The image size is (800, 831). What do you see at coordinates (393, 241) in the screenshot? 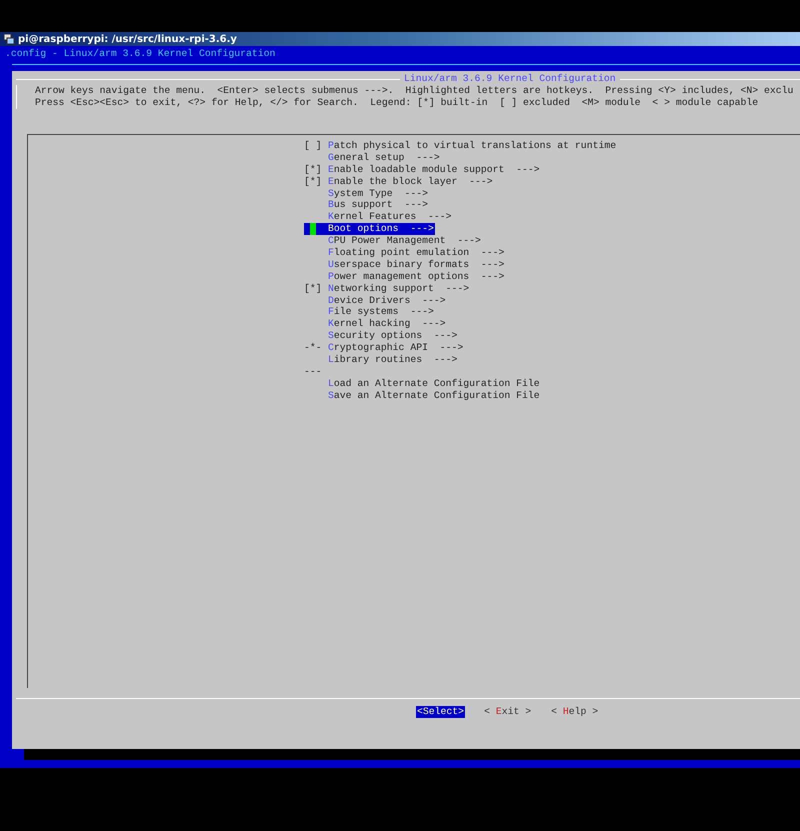
I see `menu-item: CPU Power Management --->` at bounding box center [393, 241].